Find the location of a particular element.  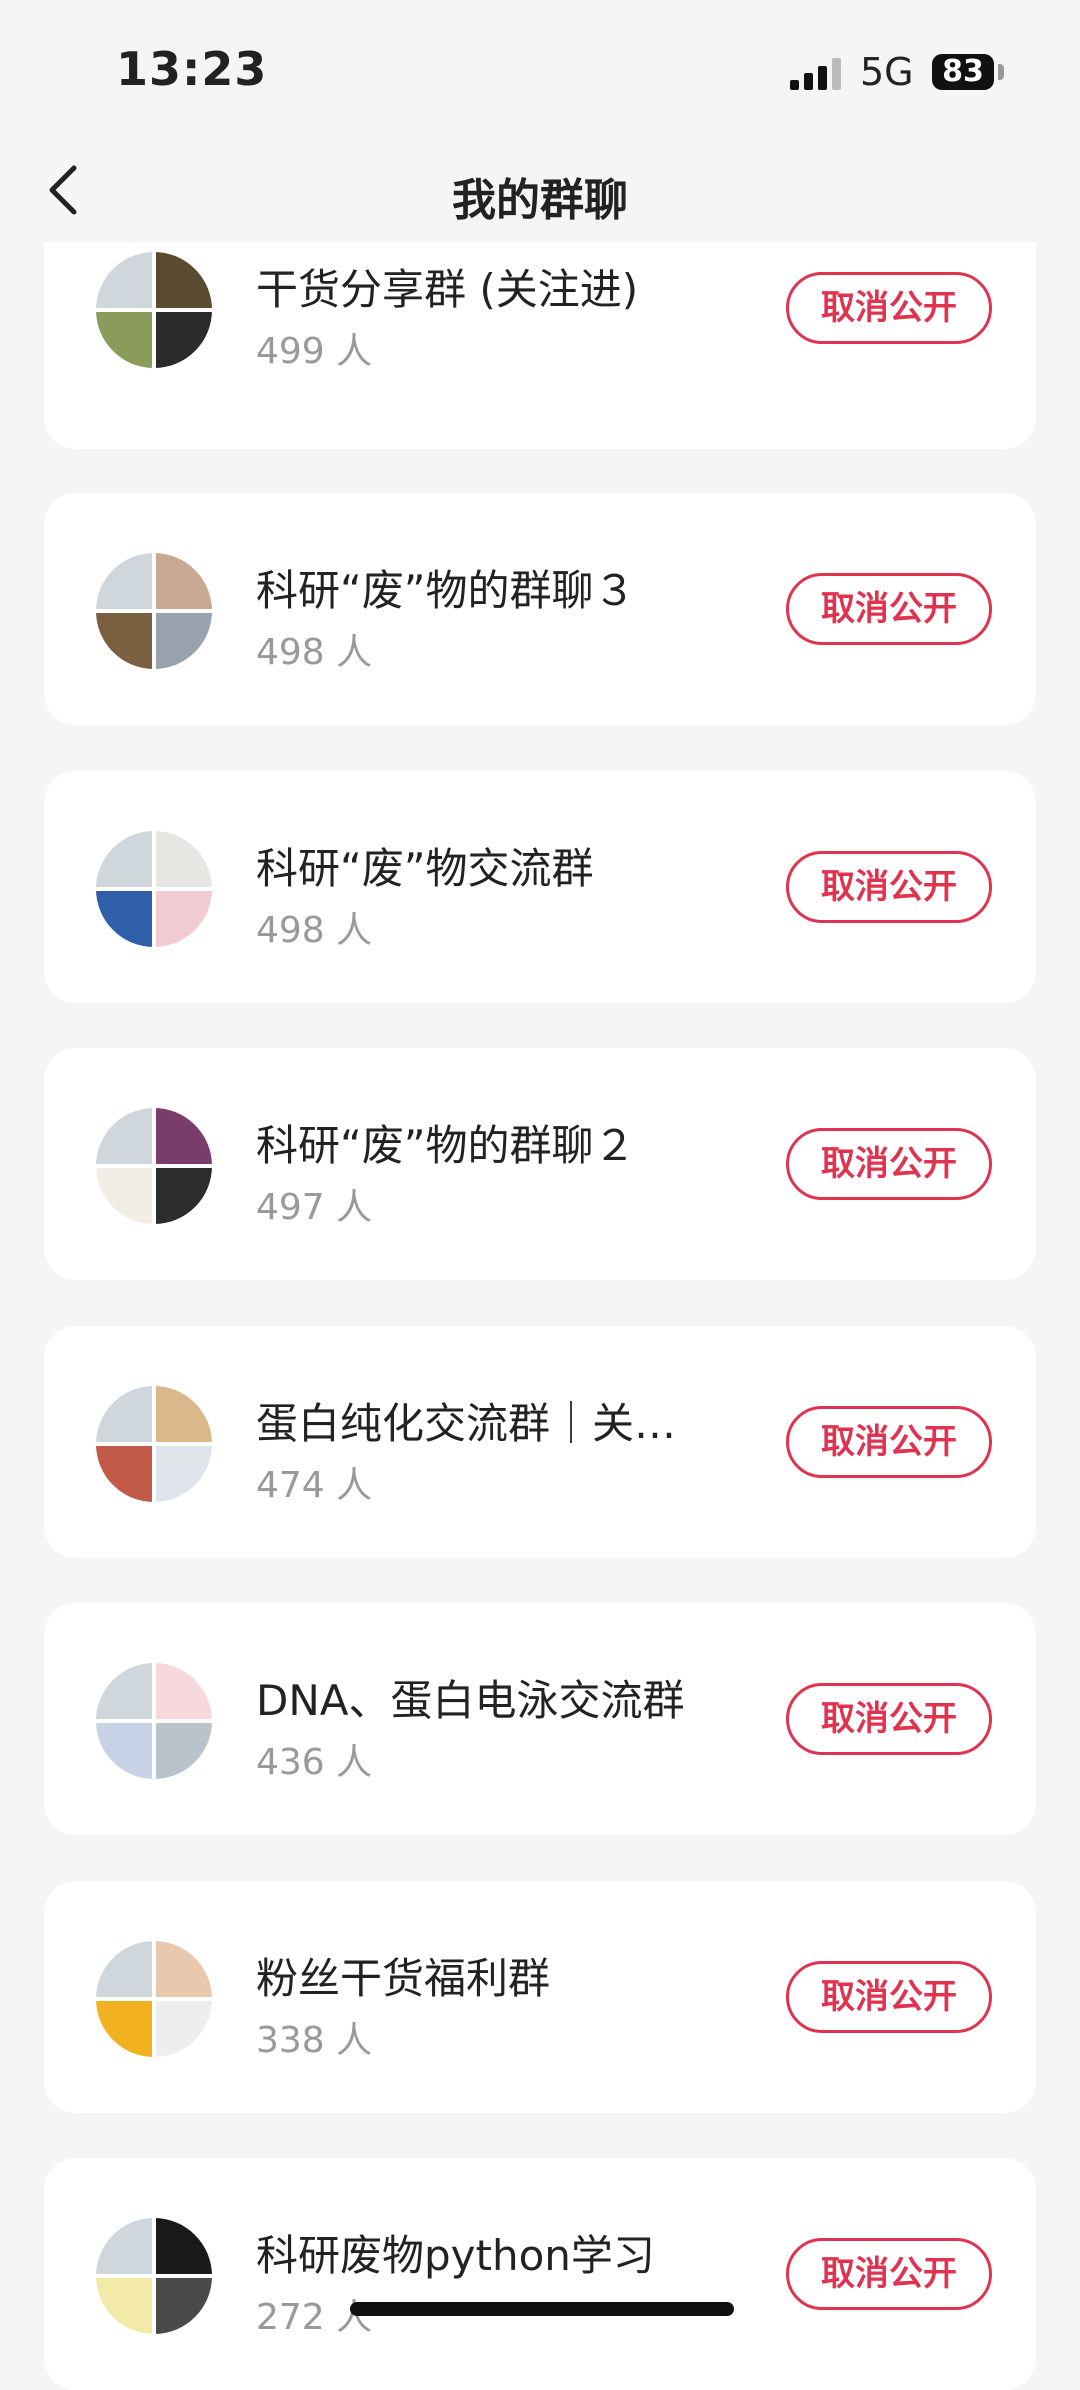

group-name: 干货分享群 (关注进) is located at coordinates (447, 289).